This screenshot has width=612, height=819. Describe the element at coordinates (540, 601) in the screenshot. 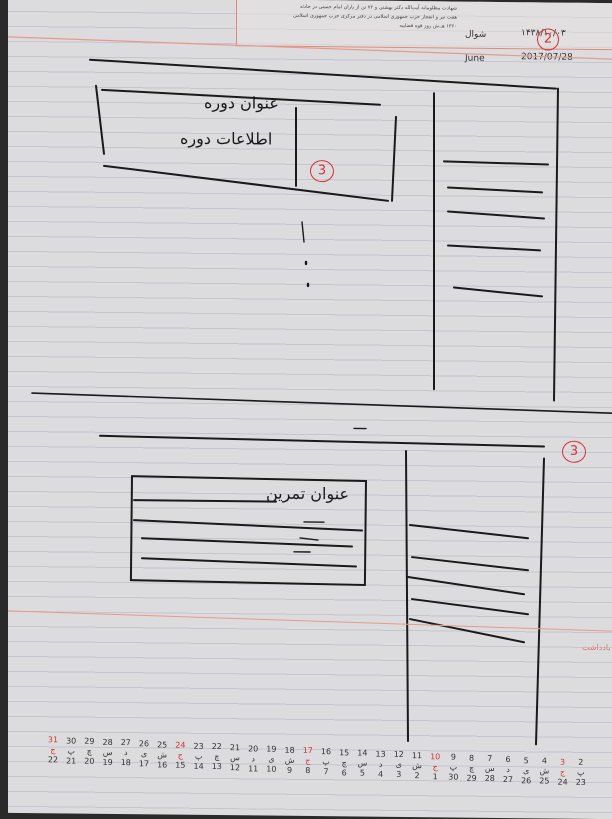

I see `bottom-sidebar-right` at that location.